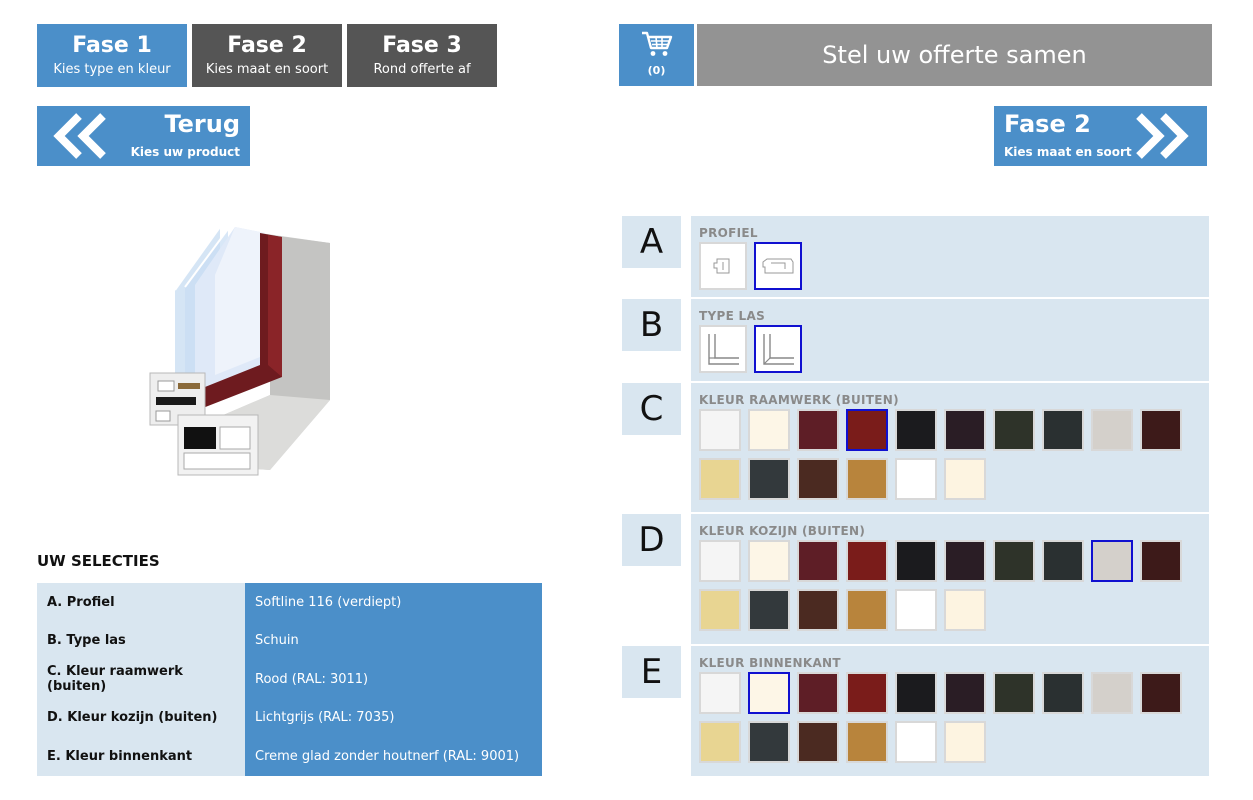  What do you see at coordinates (141, 602) in the screenshot?
I see `selection-key: A. Profiel` at bounding box center [141, 602].